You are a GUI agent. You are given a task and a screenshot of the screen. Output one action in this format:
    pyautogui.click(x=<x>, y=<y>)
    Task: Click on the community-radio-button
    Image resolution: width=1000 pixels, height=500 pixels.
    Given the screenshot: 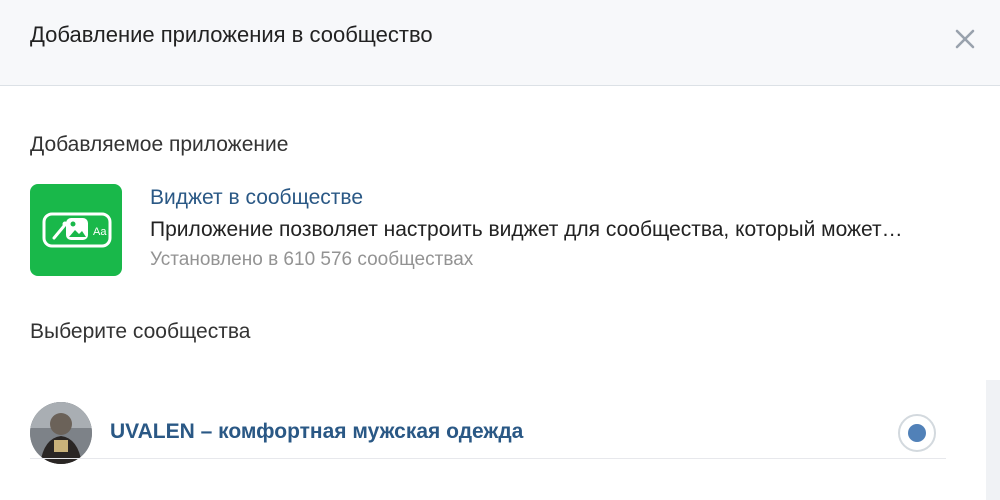 What is the action you would take?
    pyautogui.click(x=917, y=433)
    